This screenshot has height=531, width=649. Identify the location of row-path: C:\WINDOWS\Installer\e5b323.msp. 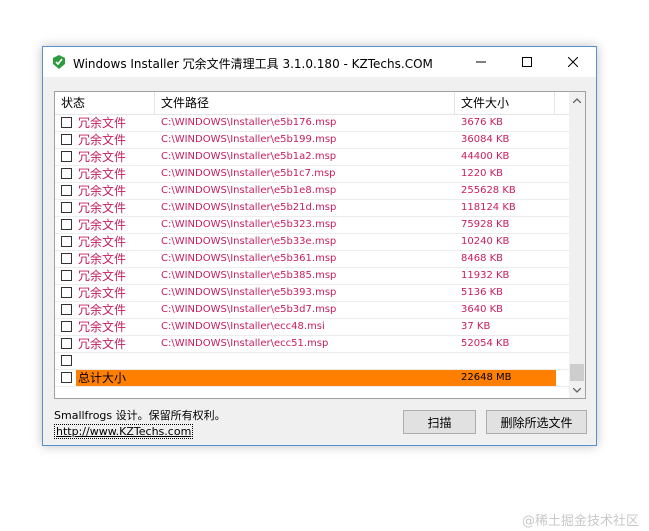
(249, 224).